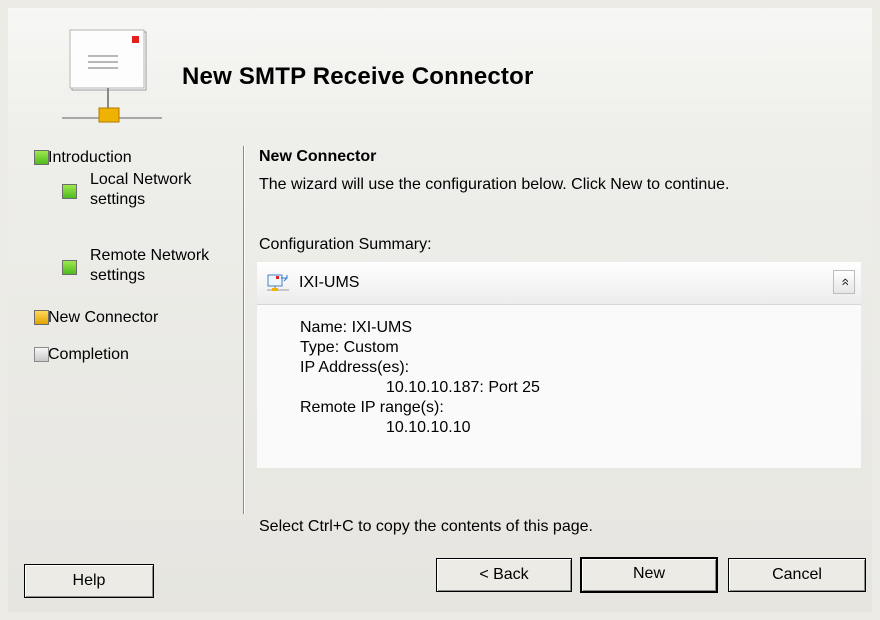 This screenshot has height=620, width=880. I want to click on new-button: New, so click(649, 575).